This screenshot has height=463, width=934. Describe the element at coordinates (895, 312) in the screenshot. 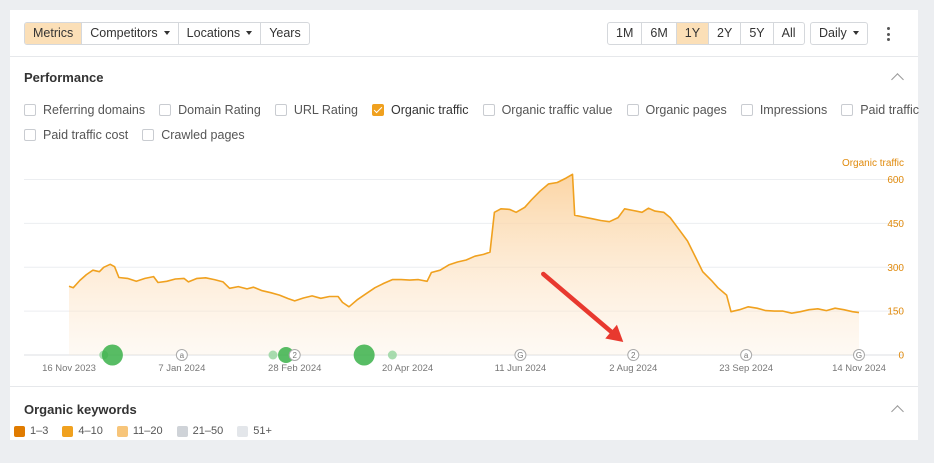

I see `y-tick-label: 150` at that location.